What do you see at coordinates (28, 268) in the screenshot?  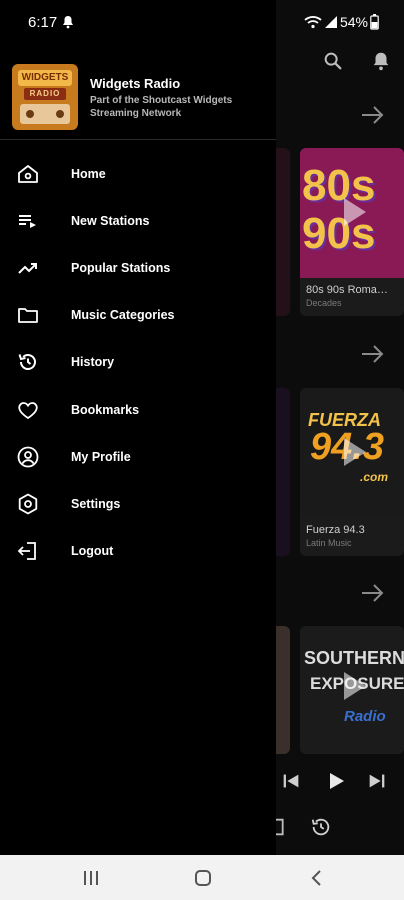 I see `trending-up-icon` at bounding box center [28, 268].